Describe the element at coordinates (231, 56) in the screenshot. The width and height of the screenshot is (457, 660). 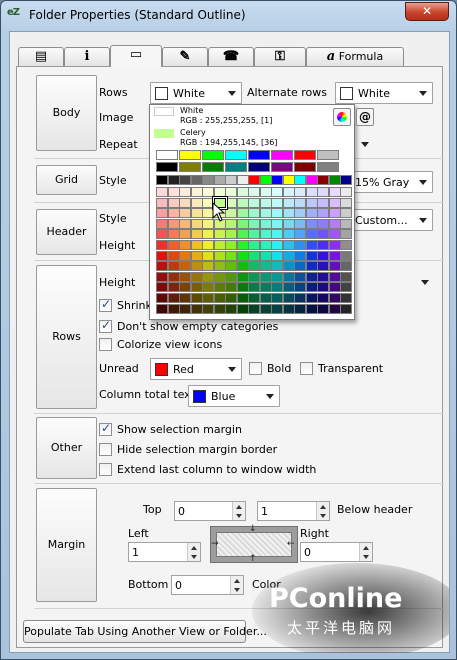
I see `tab-phone: ☎` at that location.